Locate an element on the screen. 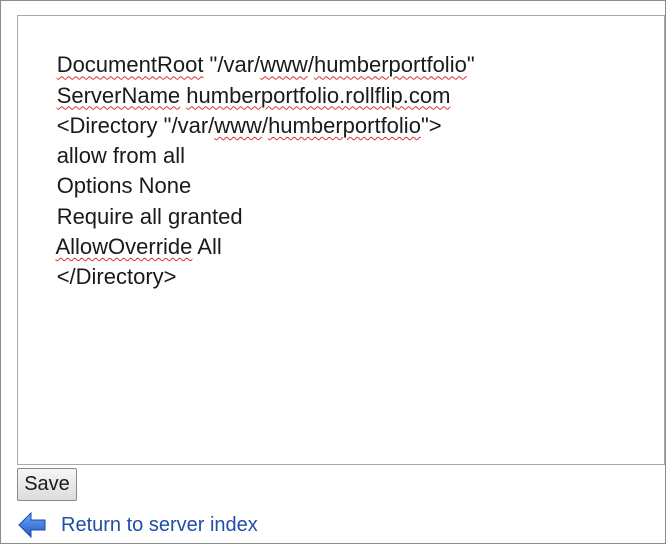 The image size is (666, 545). config-line-3-seg-2: www is located at coordinates (238, 125).